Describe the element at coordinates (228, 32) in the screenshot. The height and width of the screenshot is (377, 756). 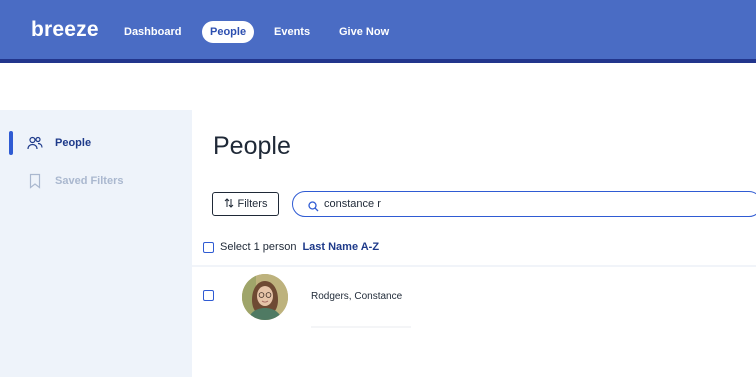
I see `nav-item-people: People` at that location.